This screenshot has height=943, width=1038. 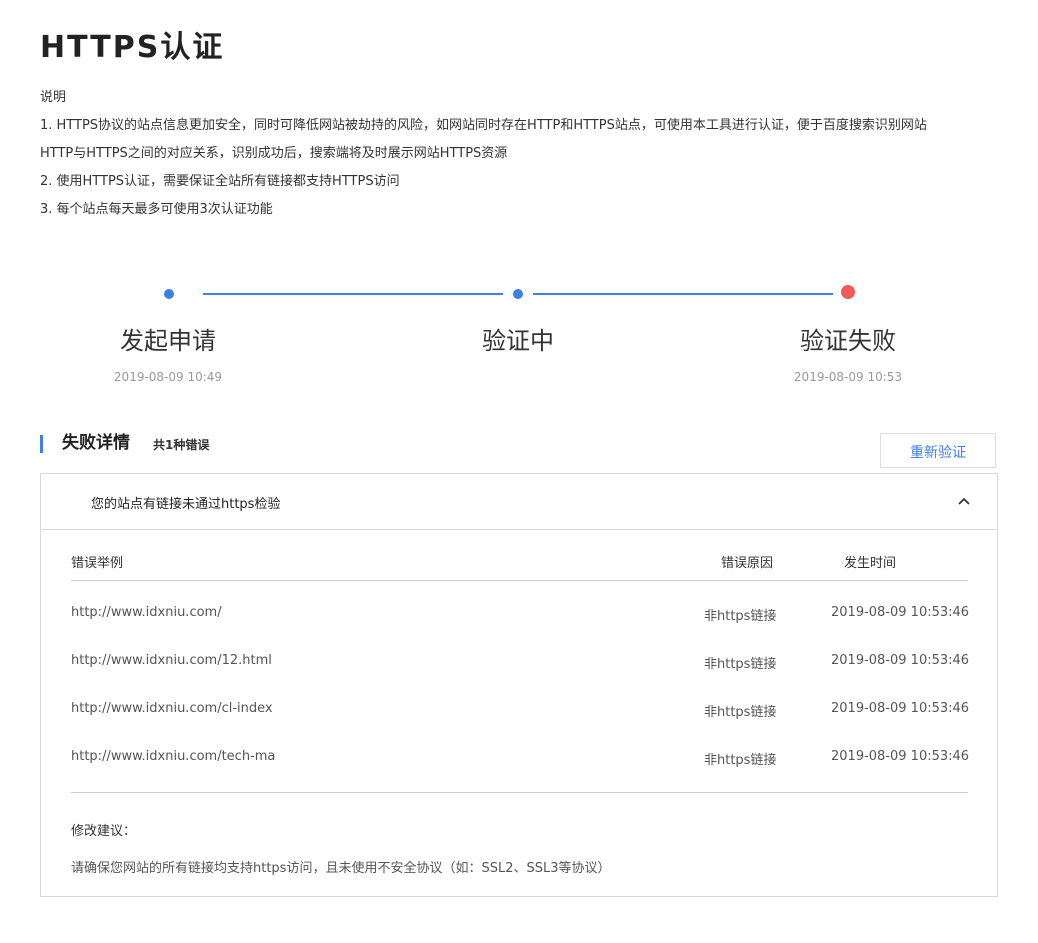 I want to click on error-url: http://www.idxniu.com/, so click(x=146, y=612).